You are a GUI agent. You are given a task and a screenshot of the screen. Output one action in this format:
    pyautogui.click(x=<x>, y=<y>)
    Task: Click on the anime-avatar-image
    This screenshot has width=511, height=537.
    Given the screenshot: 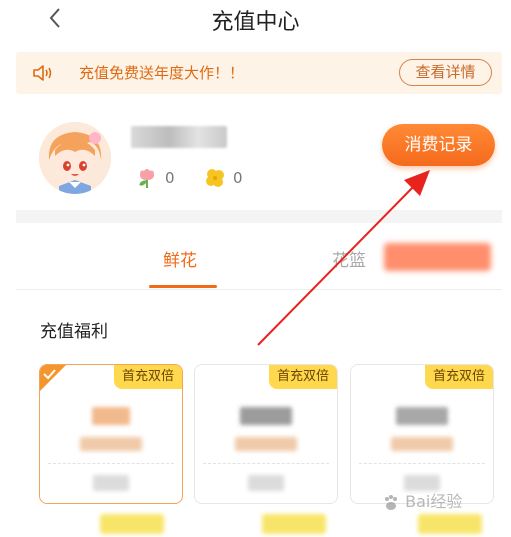 What is the action you would take?
    pyautogui.click(x=75, y=158)
    